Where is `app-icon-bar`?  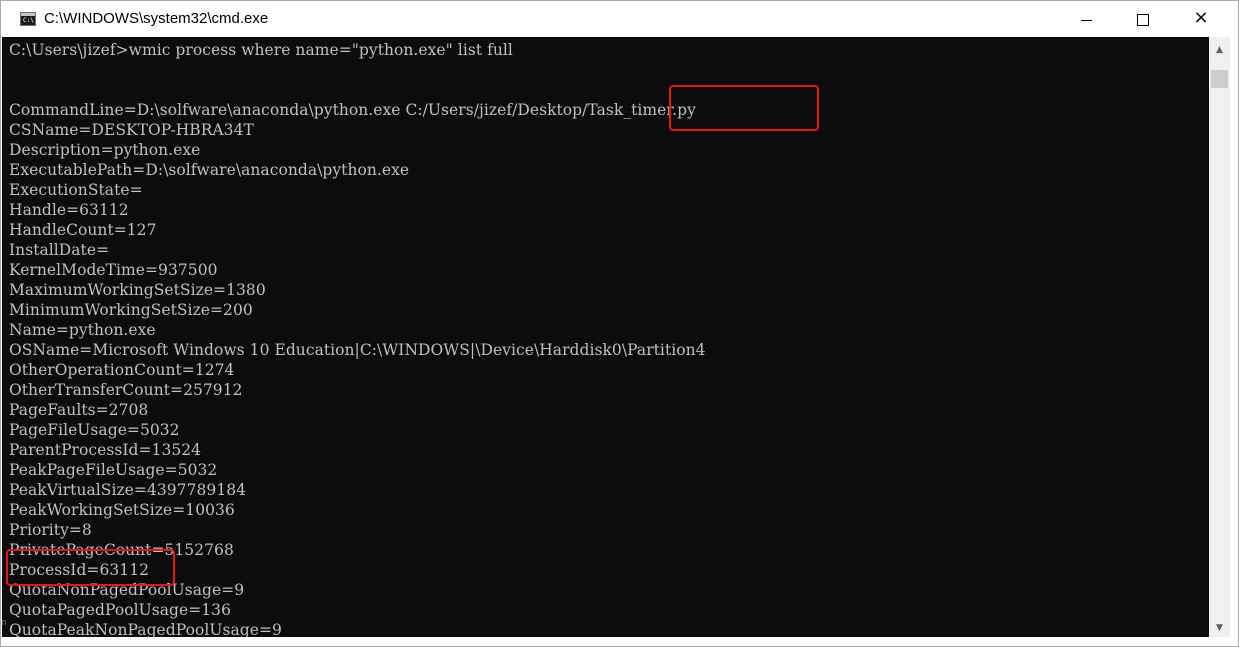
app-icon-bar is located at coordinates (28, 14).